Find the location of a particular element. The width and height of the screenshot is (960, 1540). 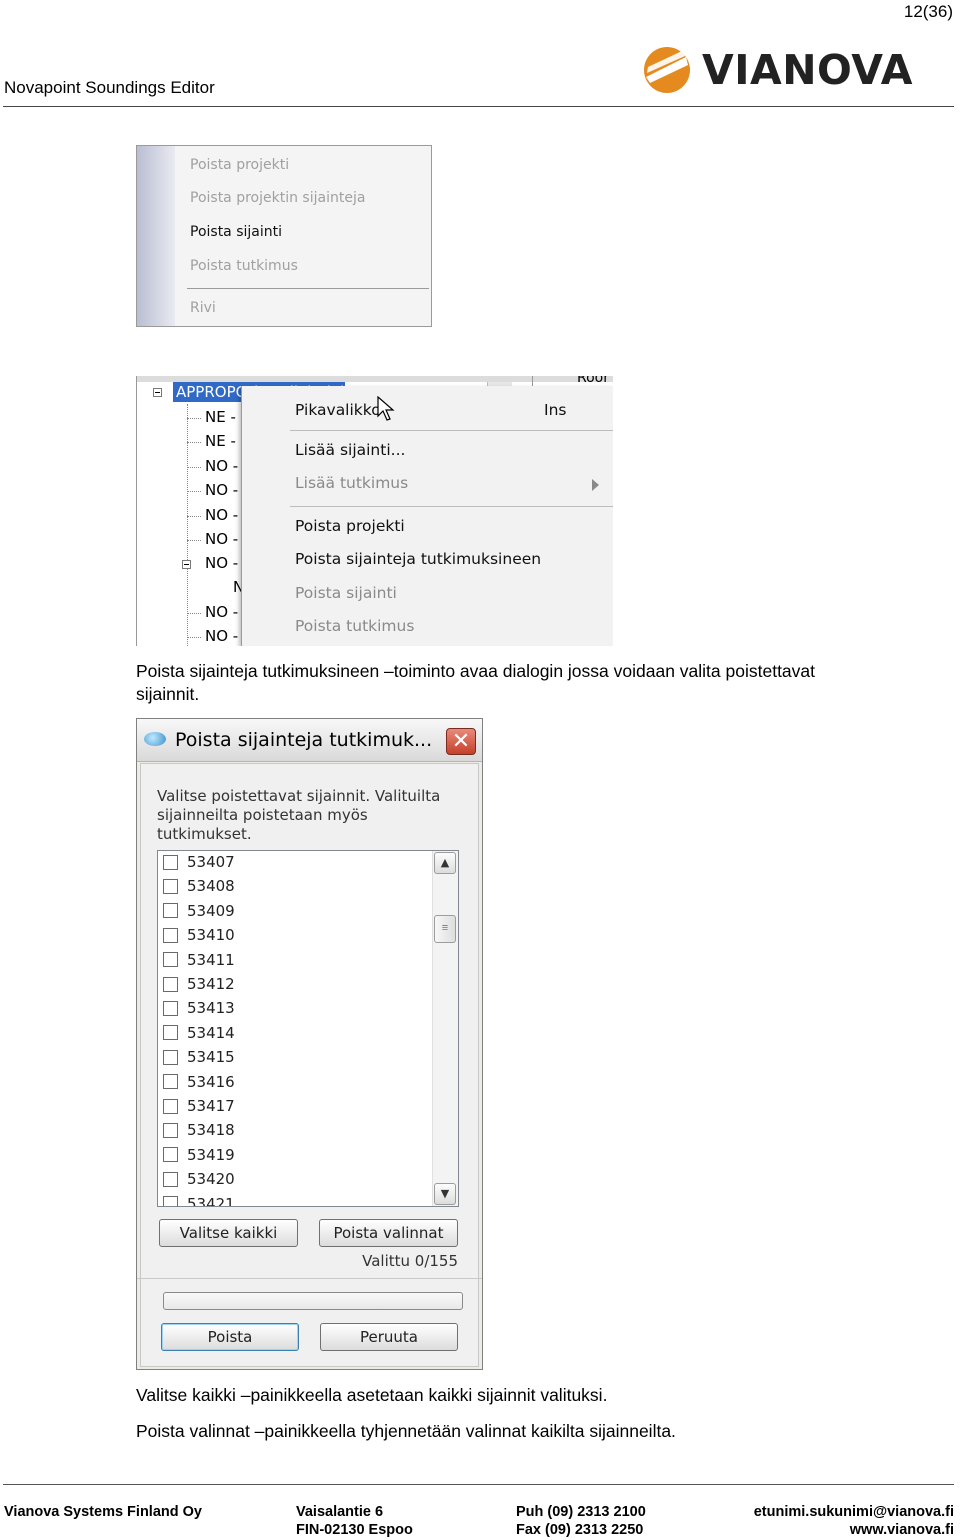

location-list-item: 53413 is located at coordinates (199, 1008).